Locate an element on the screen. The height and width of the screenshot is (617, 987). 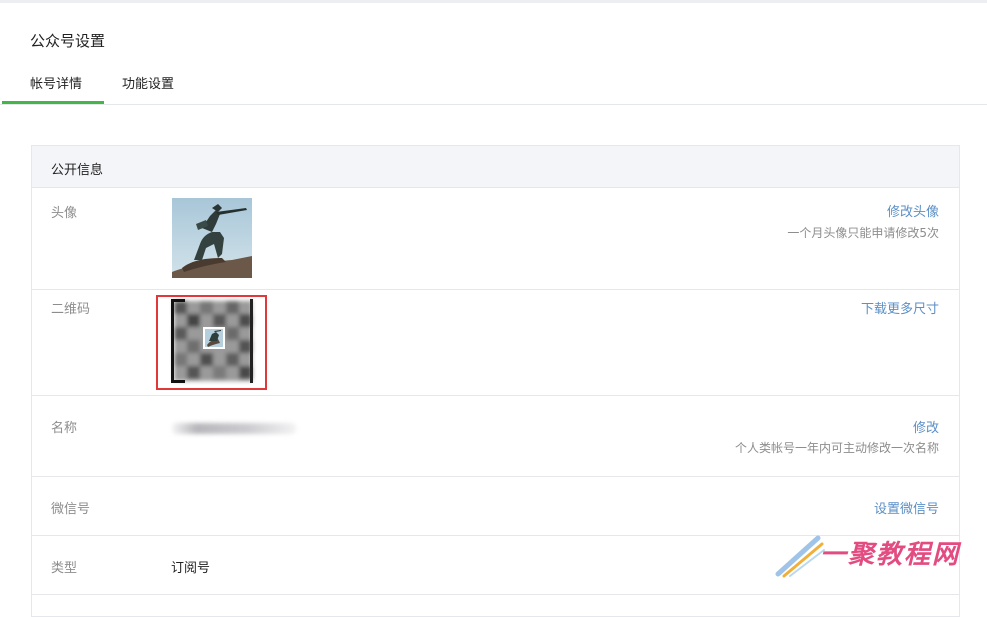
row-label-qrcode: 二维码 is located at coordinates (71, 309).